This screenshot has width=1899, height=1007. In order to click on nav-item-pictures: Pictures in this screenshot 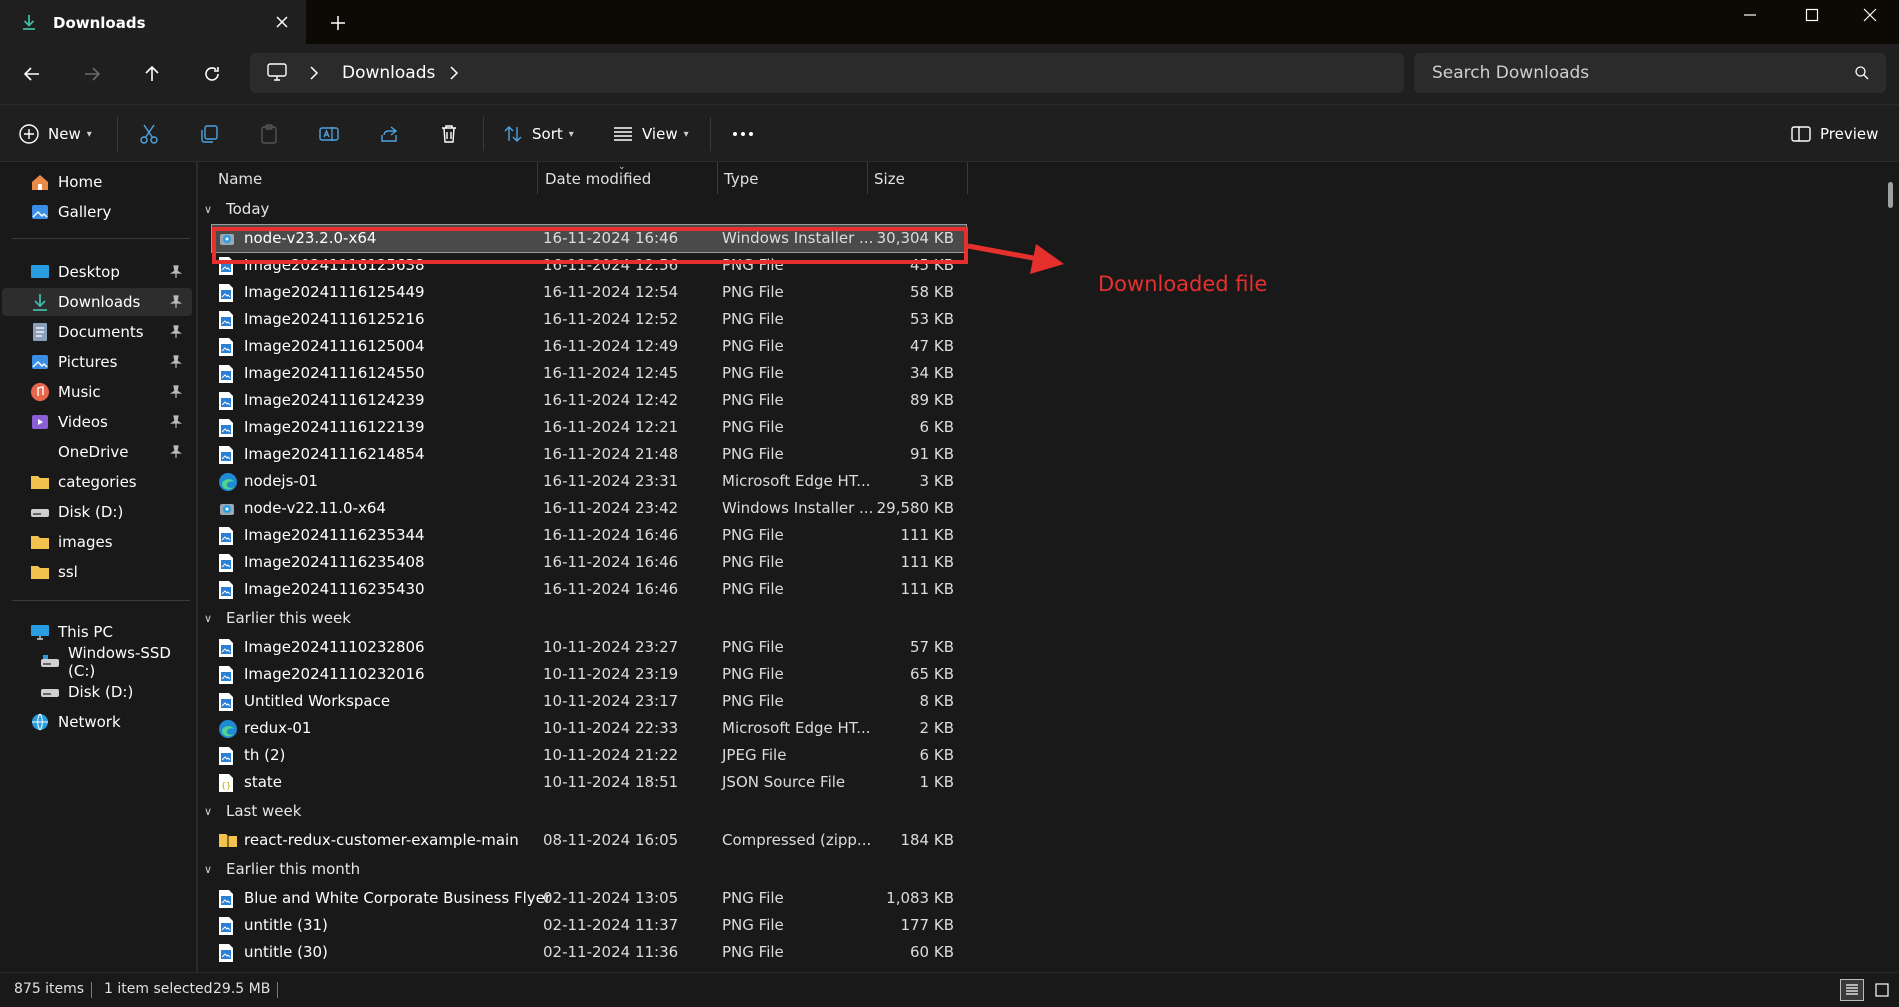, I will do `click(97, 362)`.